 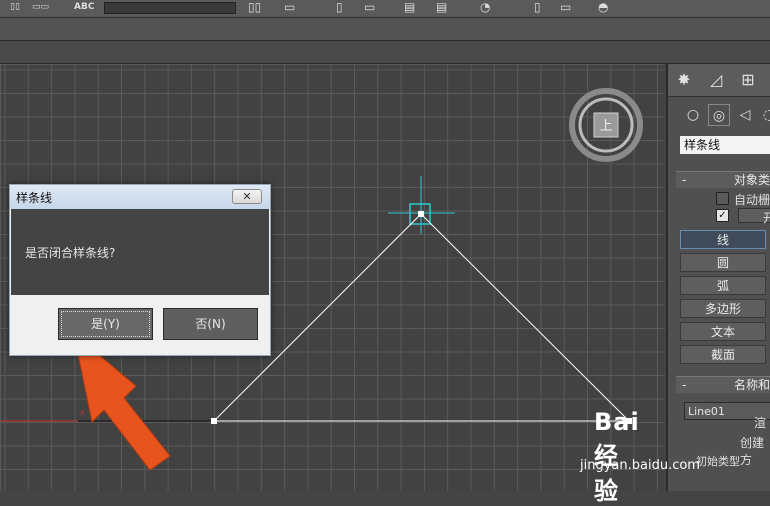 What do you see at coordinates (723, 308) in the screenshot?
I see `ngon-button: 多边形` at bounding box center [723, 308].